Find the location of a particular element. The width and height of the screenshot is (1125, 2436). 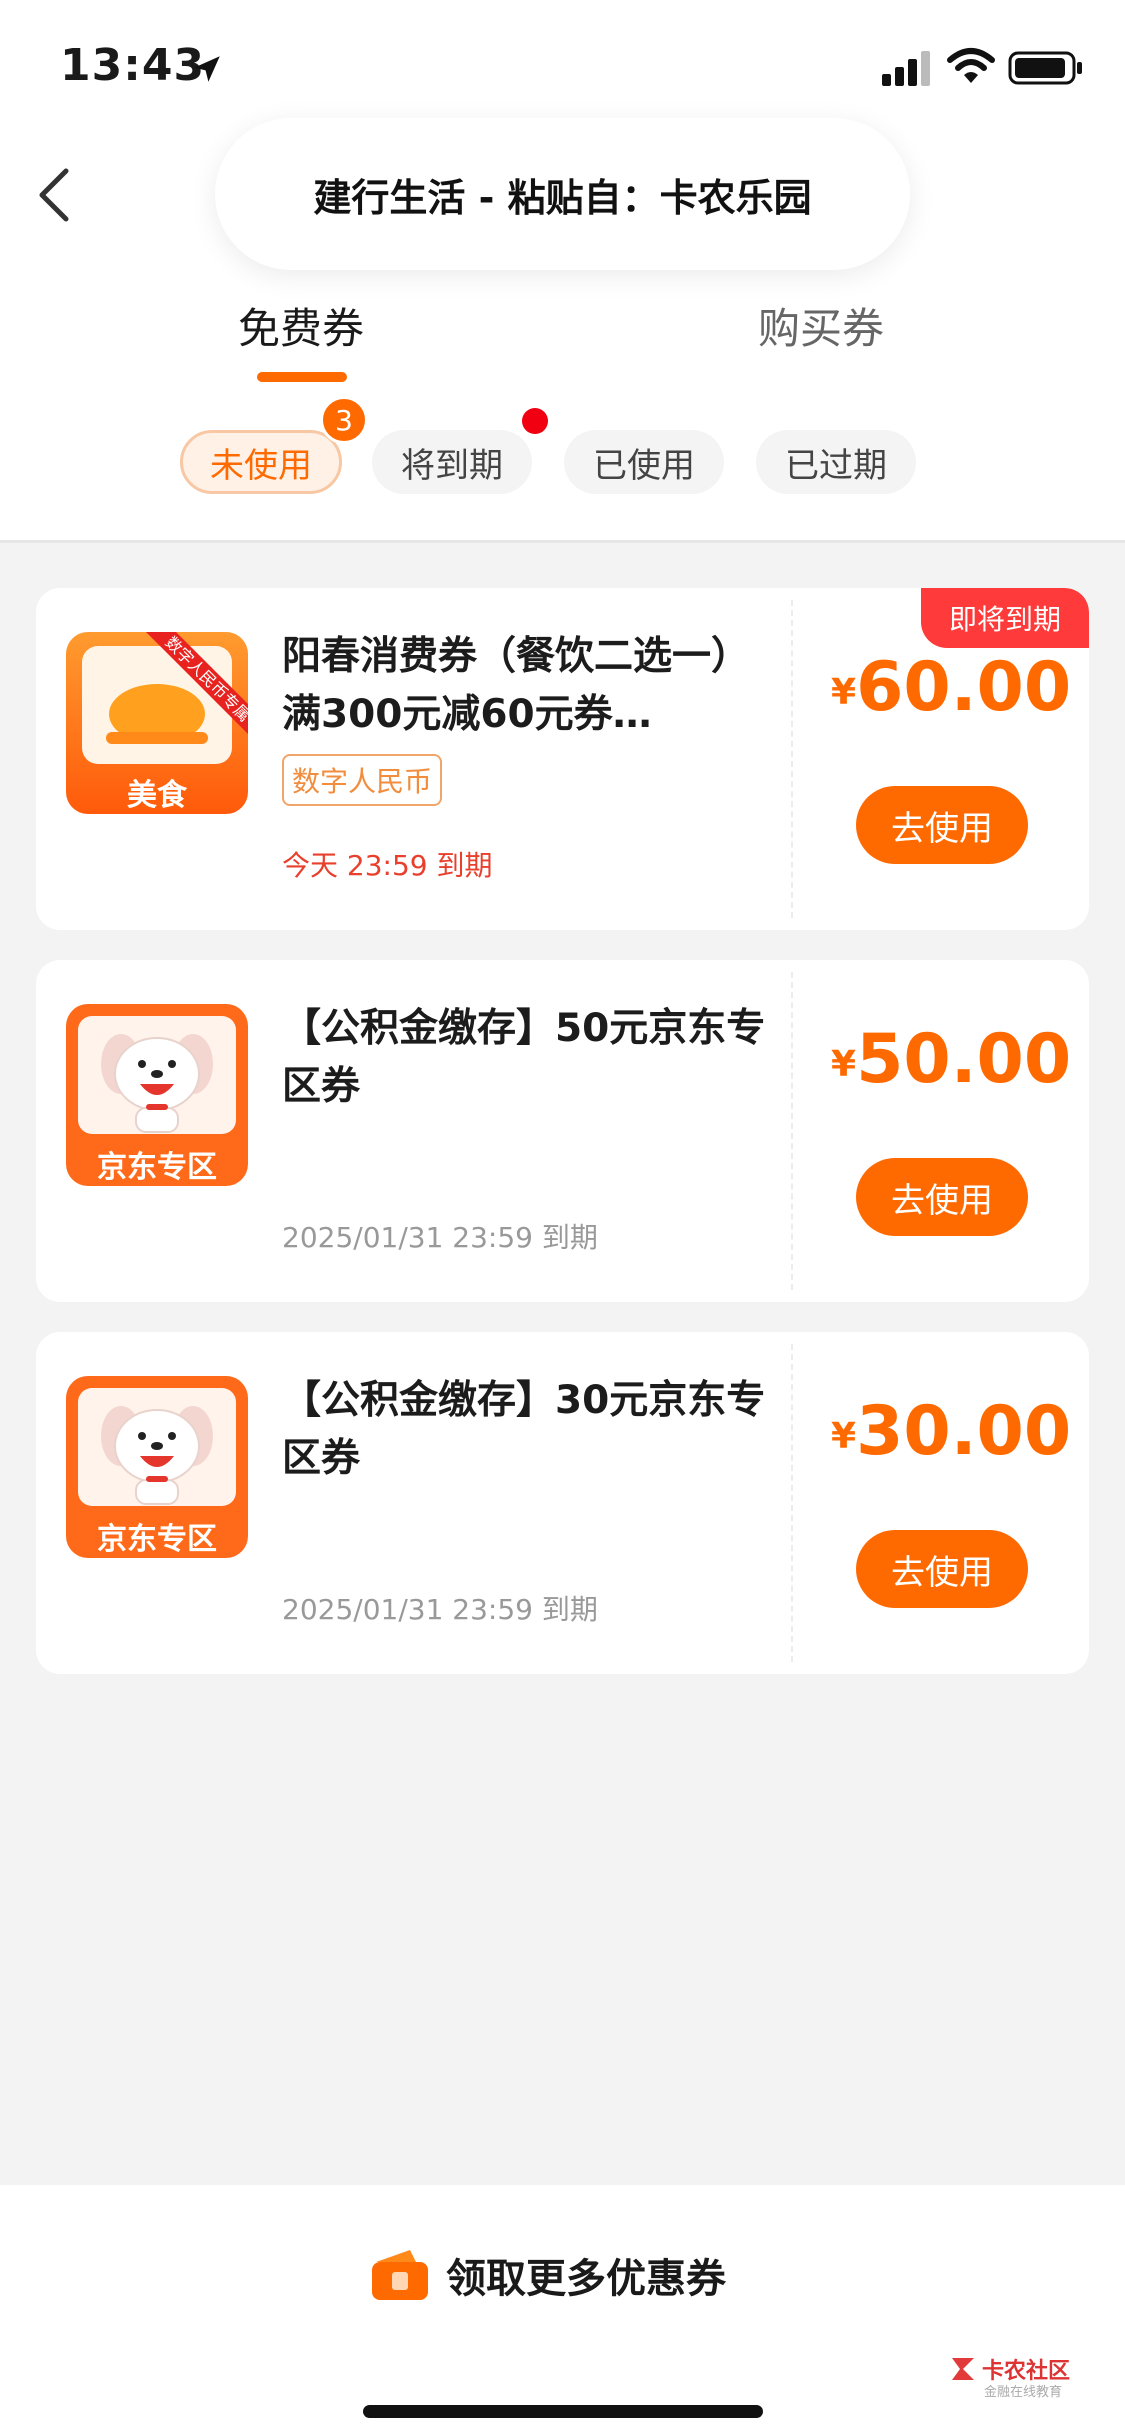

unused-count-badge: 3 is located at coordinates (344, 420).